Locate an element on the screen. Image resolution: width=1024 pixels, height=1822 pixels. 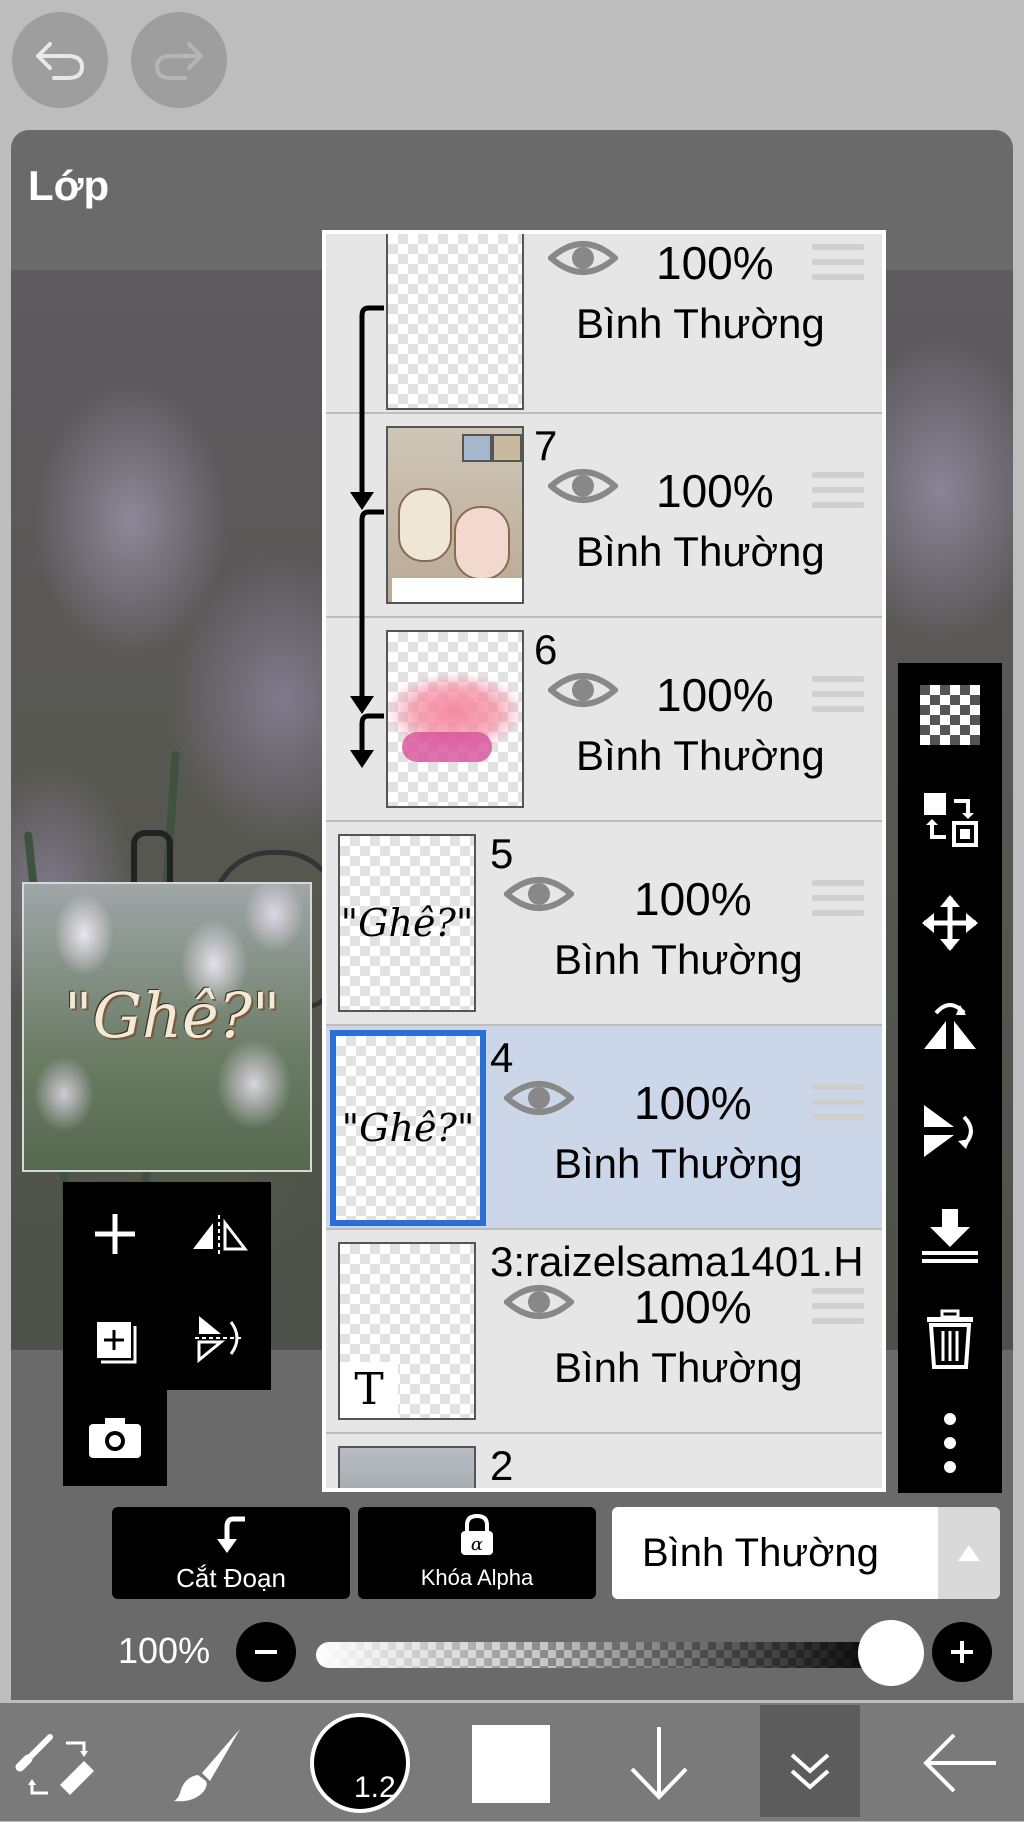
layer-row: 100% Bình Thường is located at coordinates (604, 324).